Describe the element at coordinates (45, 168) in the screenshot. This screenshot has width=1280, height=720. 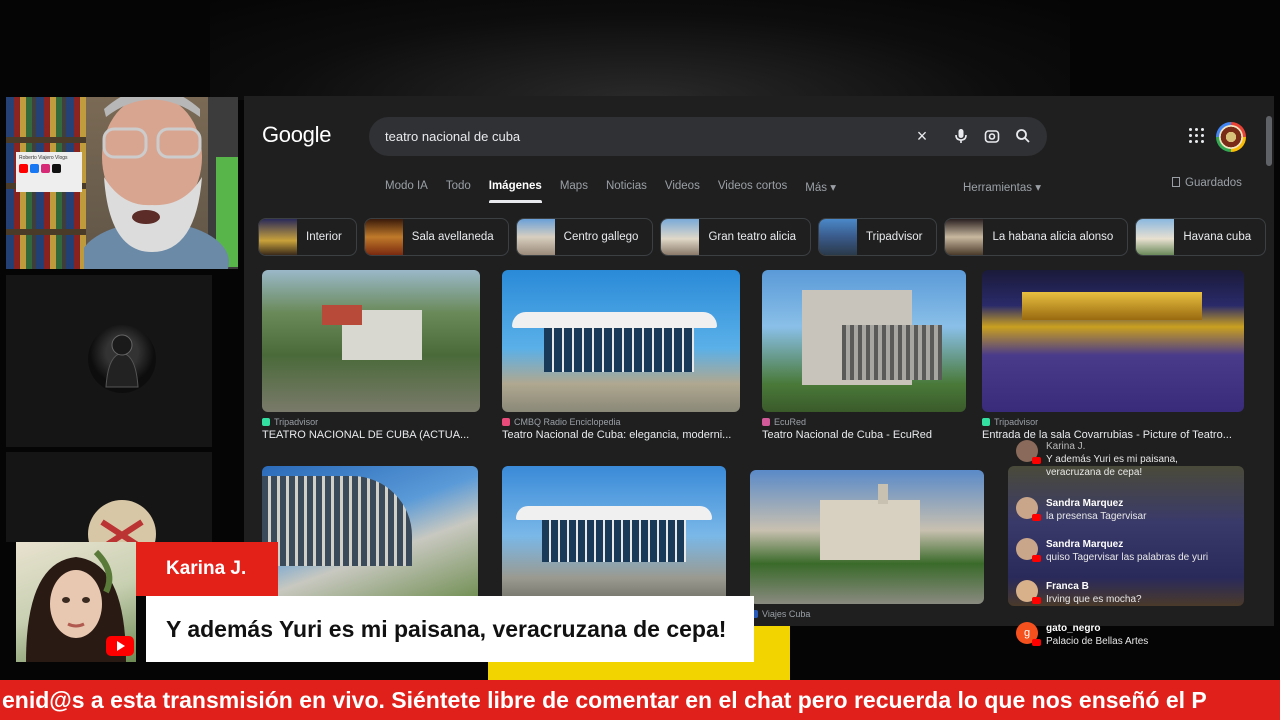
I see `instagram-icon` at that location.